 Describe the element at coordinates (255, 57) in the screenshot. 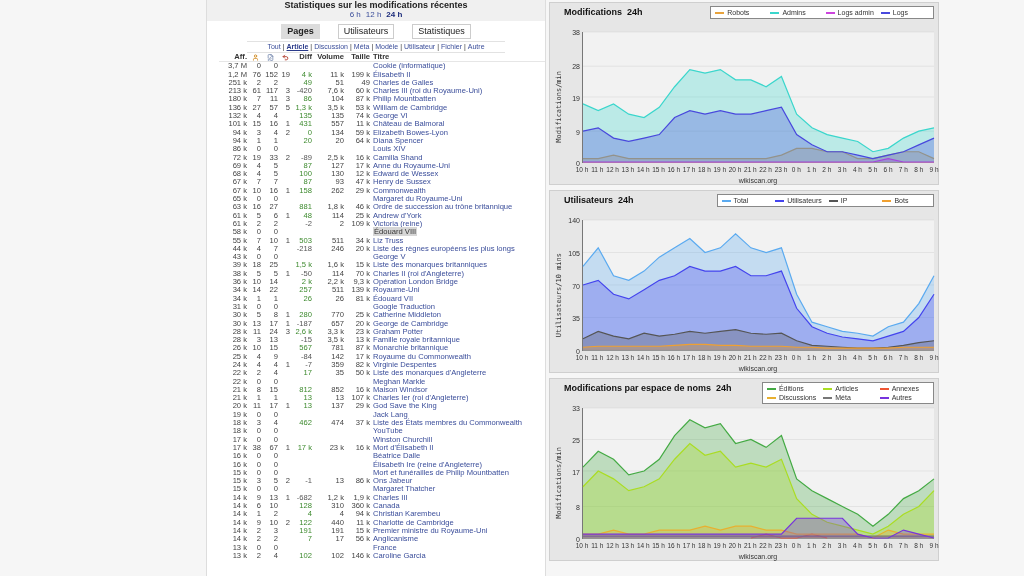

I see `user-icon` at that location.